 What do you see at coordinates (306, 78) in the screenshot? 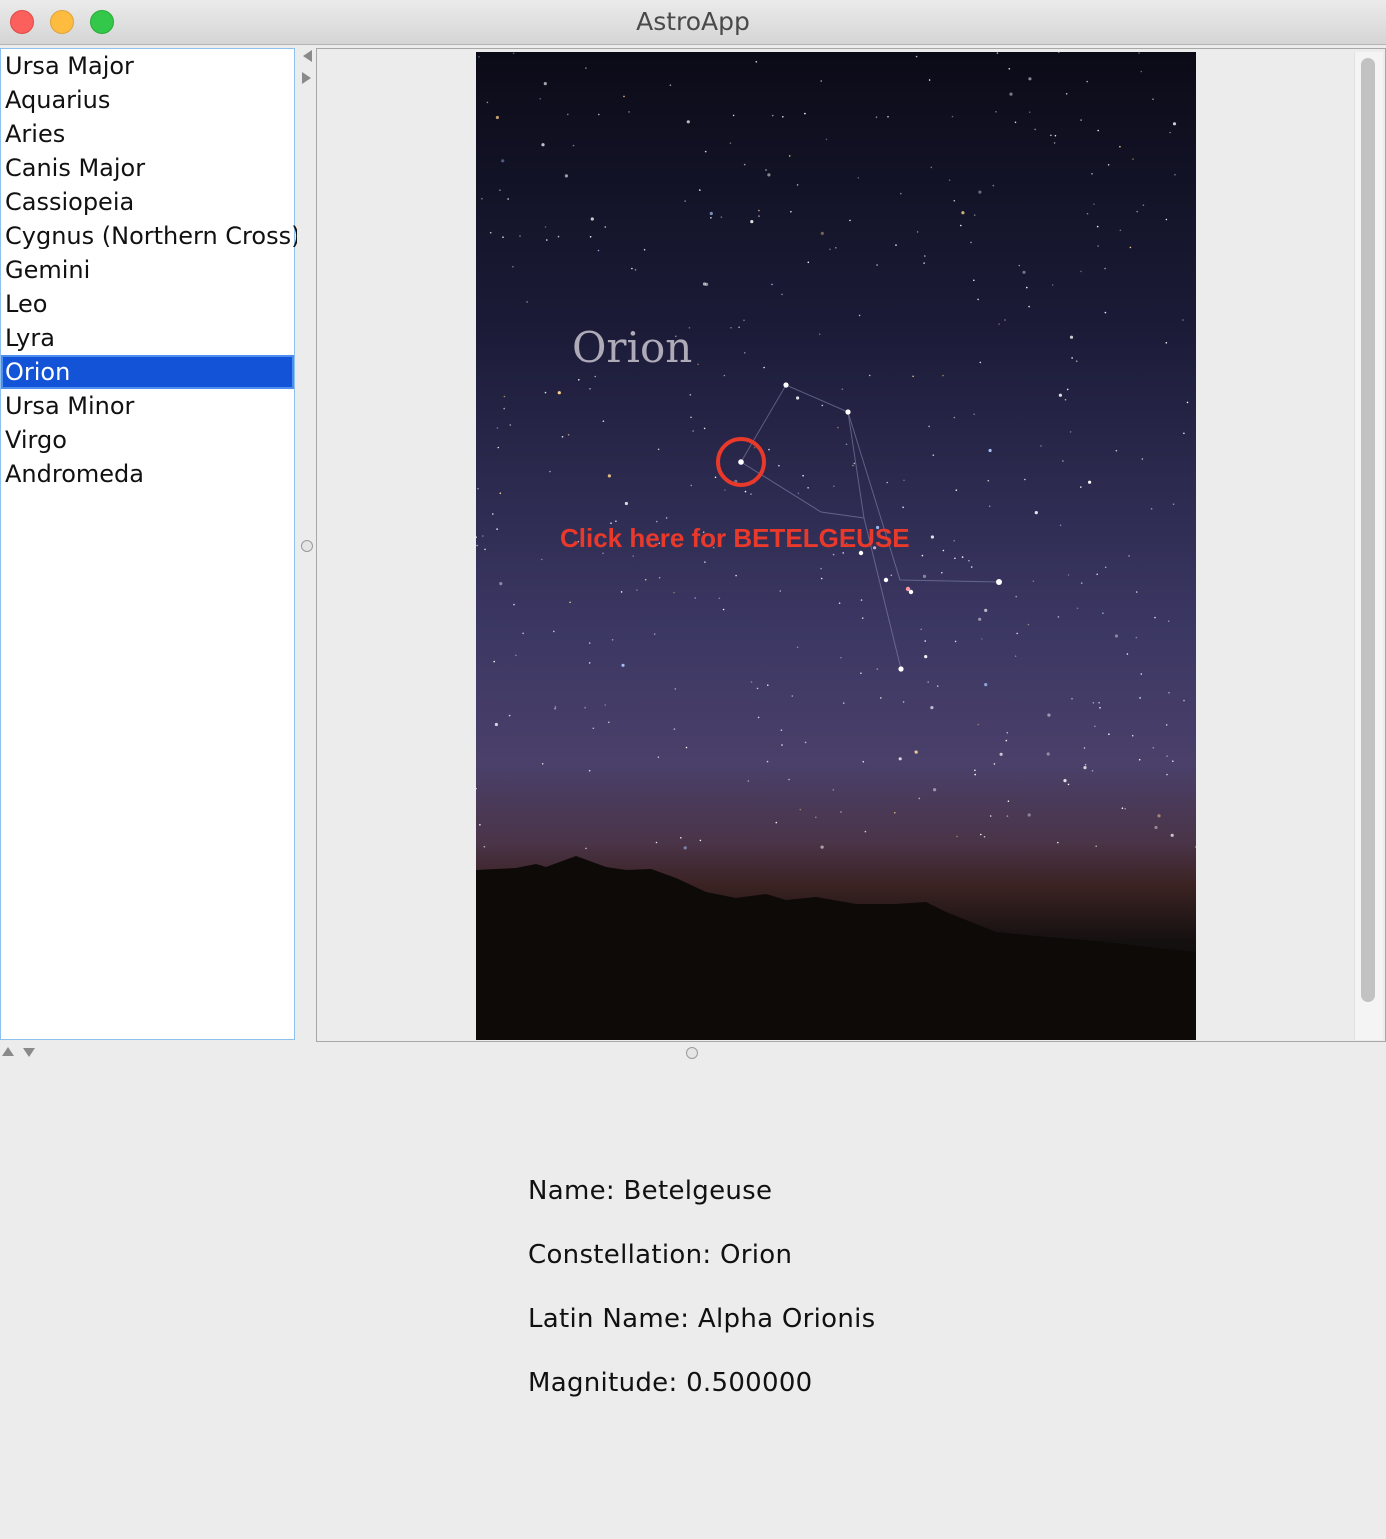
I see `expand-right-arrow-icon` at bounding box center [306, 78].